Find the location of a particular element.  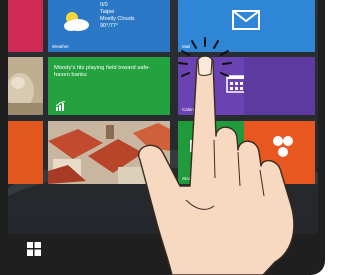

music-tile is located at coordinates (279, 152).